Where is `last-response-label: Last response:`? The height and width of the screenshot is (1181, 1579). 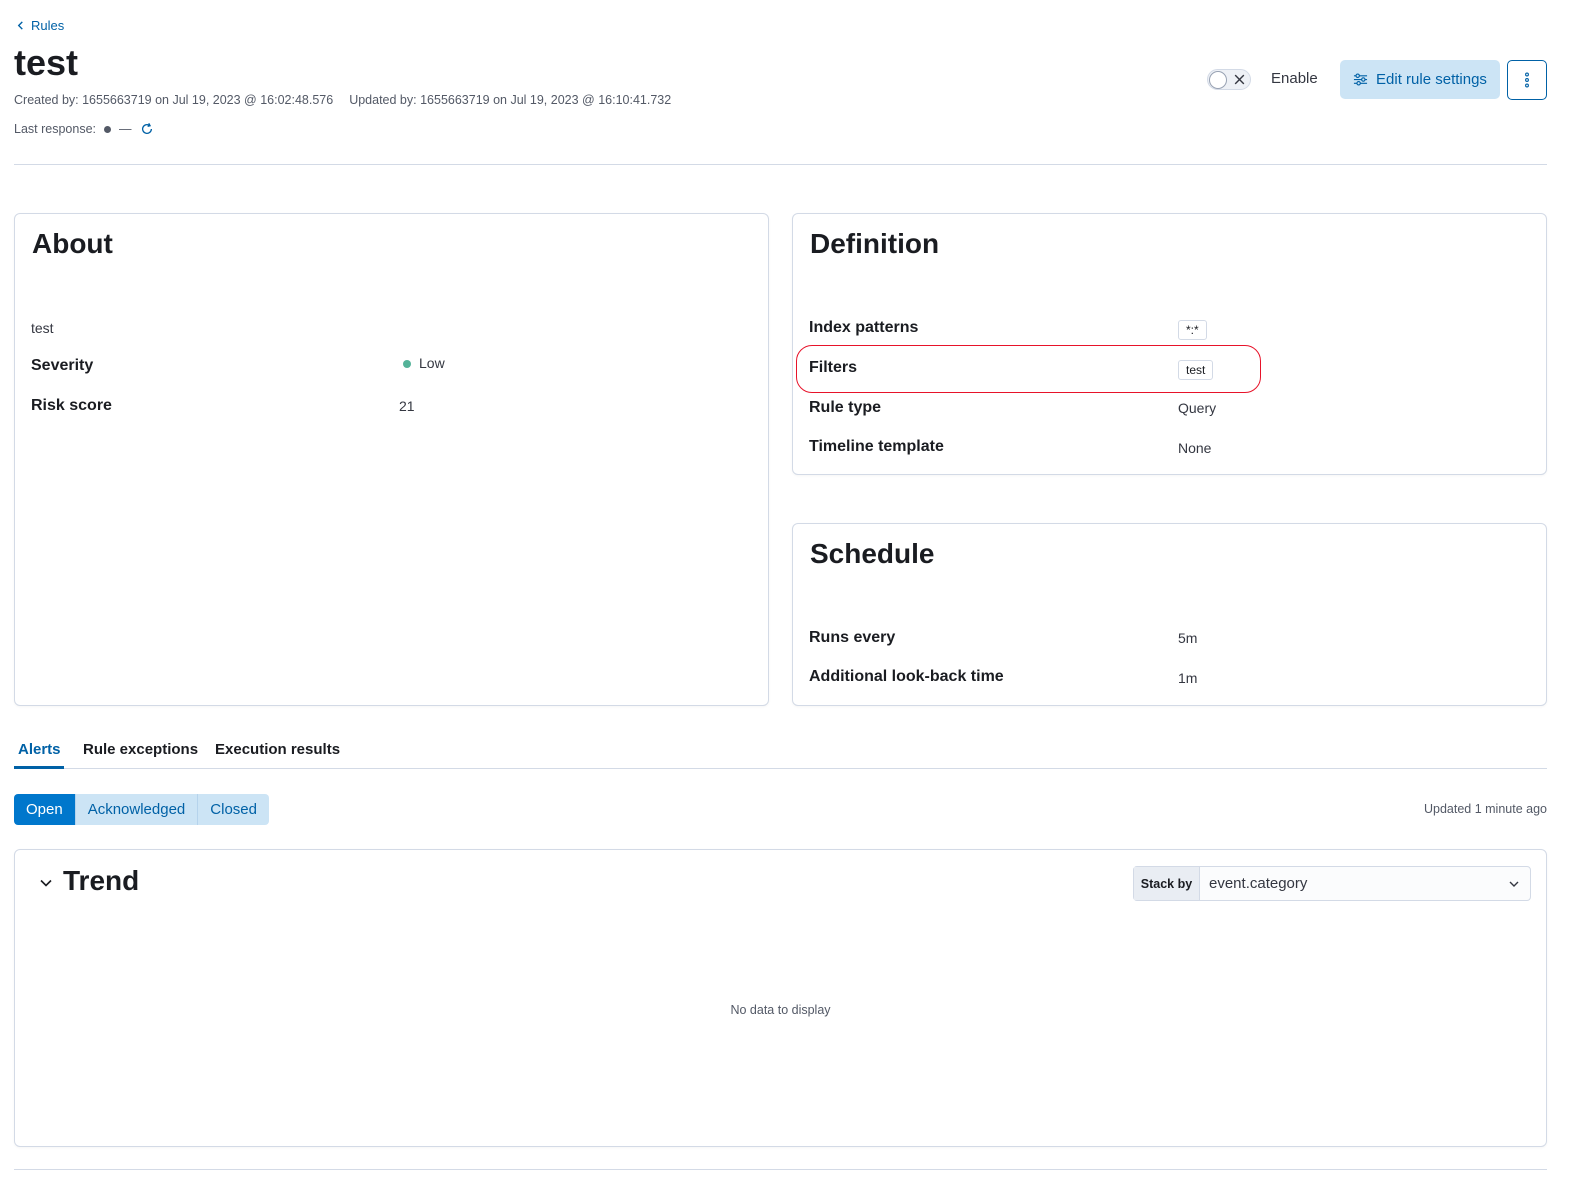
last-response-label: Last response: is located at coordinates (55, 129).